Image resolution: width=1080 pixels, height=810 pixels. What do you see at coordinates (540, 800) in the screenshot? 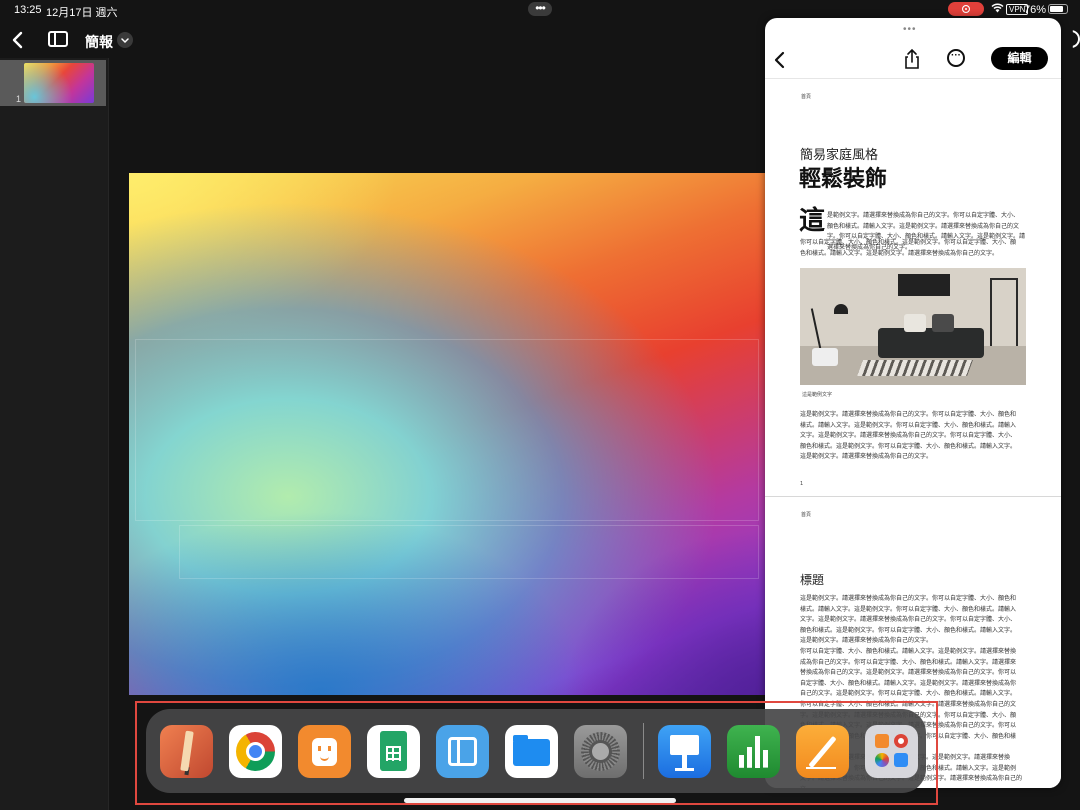
I see `home-indicator` at bounding box center [540, 800].